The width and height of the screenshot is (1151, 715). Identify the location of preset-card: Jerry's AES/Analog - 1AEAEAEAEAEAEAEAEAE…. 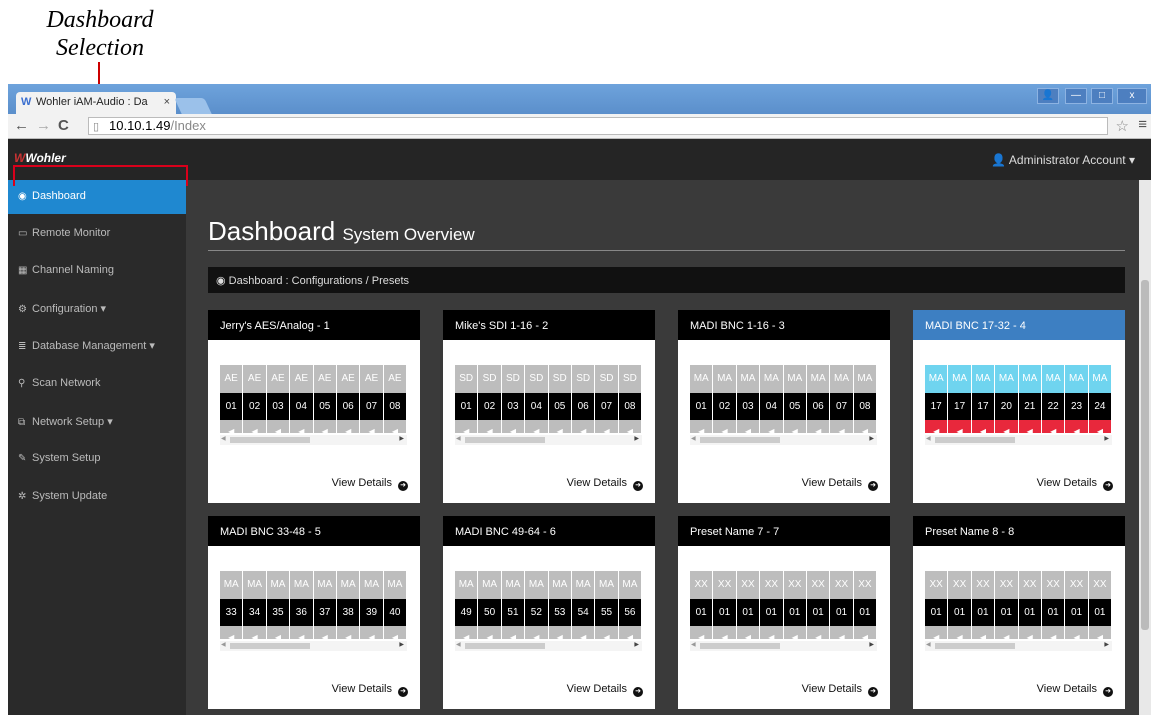
(314, 406).